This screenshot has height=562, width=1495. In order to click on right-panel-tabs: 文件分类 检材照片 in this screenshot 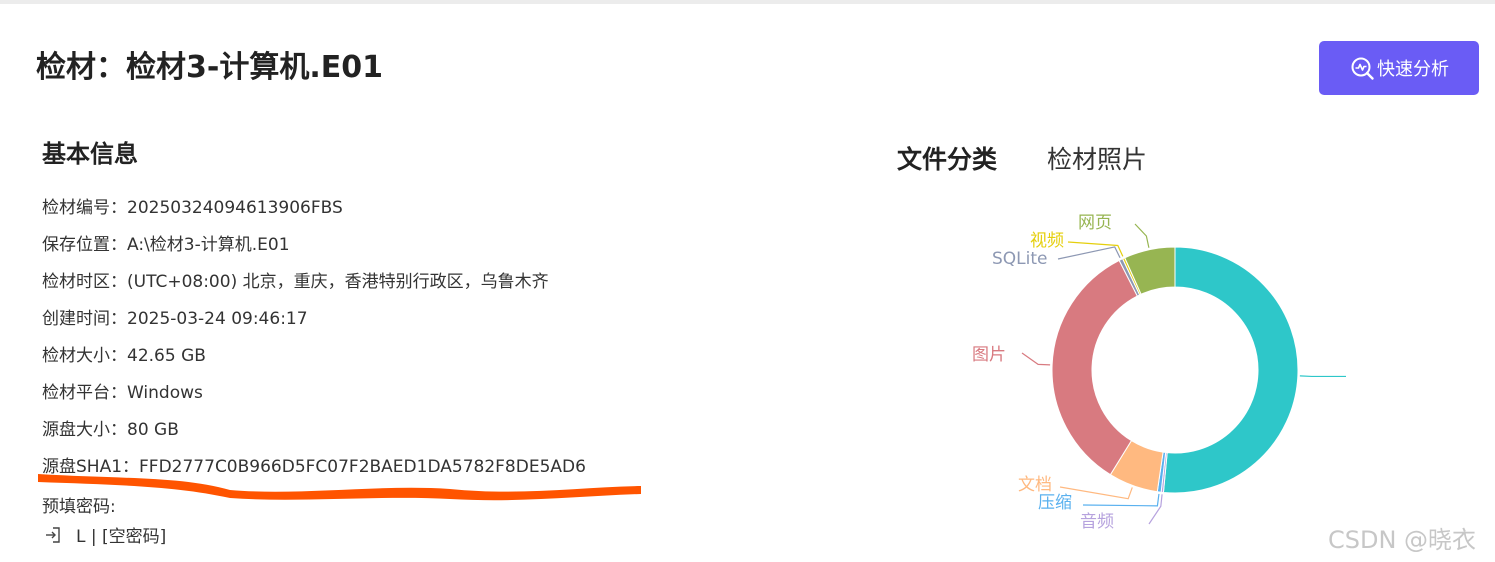, I will do `click(1022, 158)`.